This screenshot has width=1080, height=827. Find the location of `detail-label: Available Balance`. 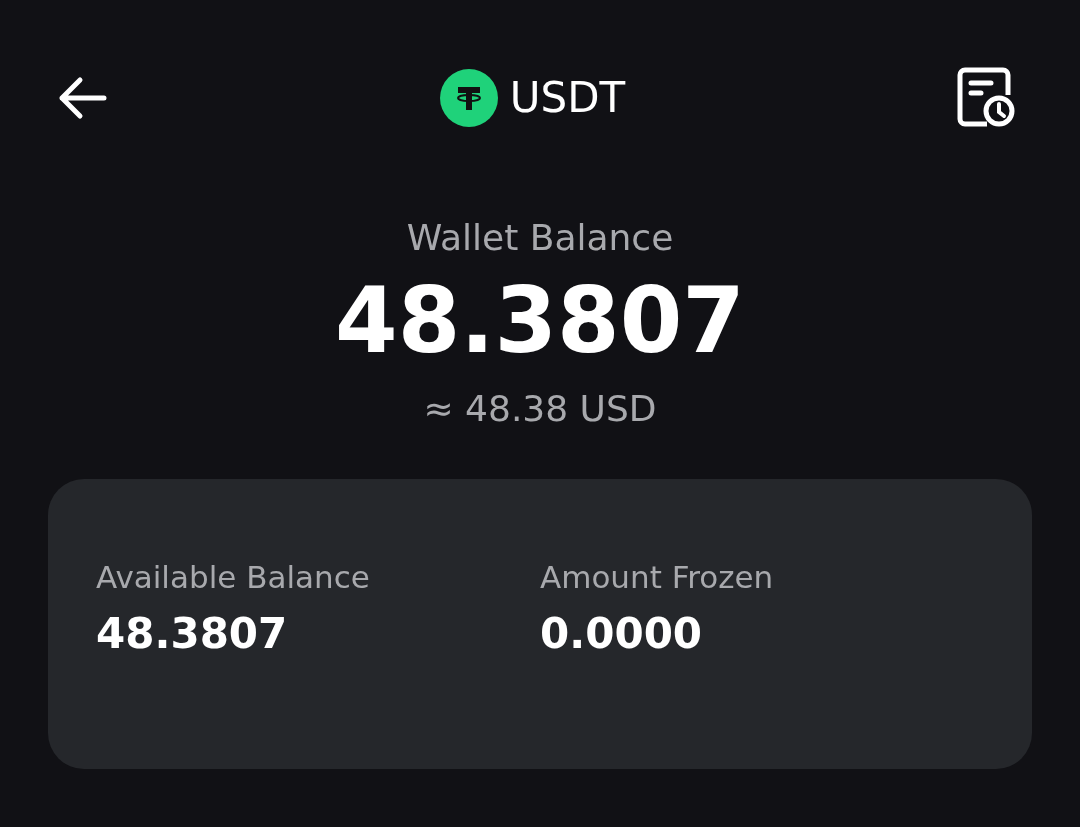

detail-label: Available Balance is located at coordinates (233, 577).